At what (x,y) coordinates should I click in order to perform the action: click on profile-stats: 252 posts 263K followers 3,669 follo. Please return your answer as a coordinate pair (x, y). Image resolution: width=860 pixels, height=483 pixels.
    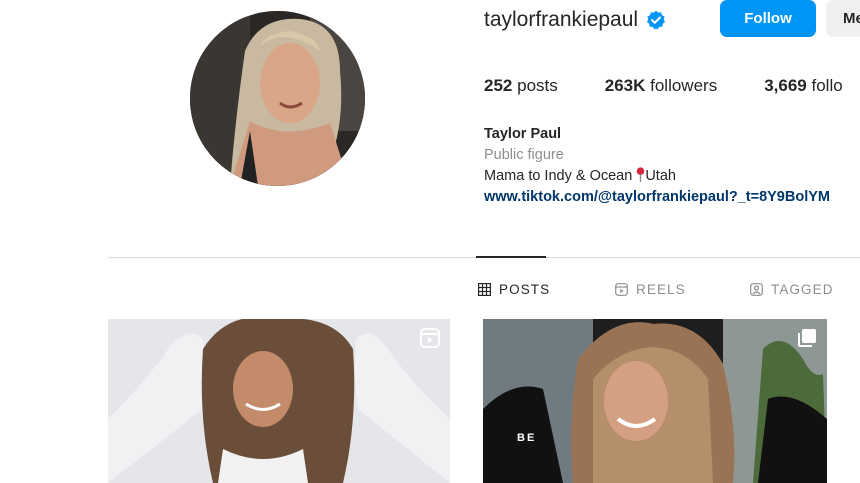
    Looking at the image, I should click on (663, 86).